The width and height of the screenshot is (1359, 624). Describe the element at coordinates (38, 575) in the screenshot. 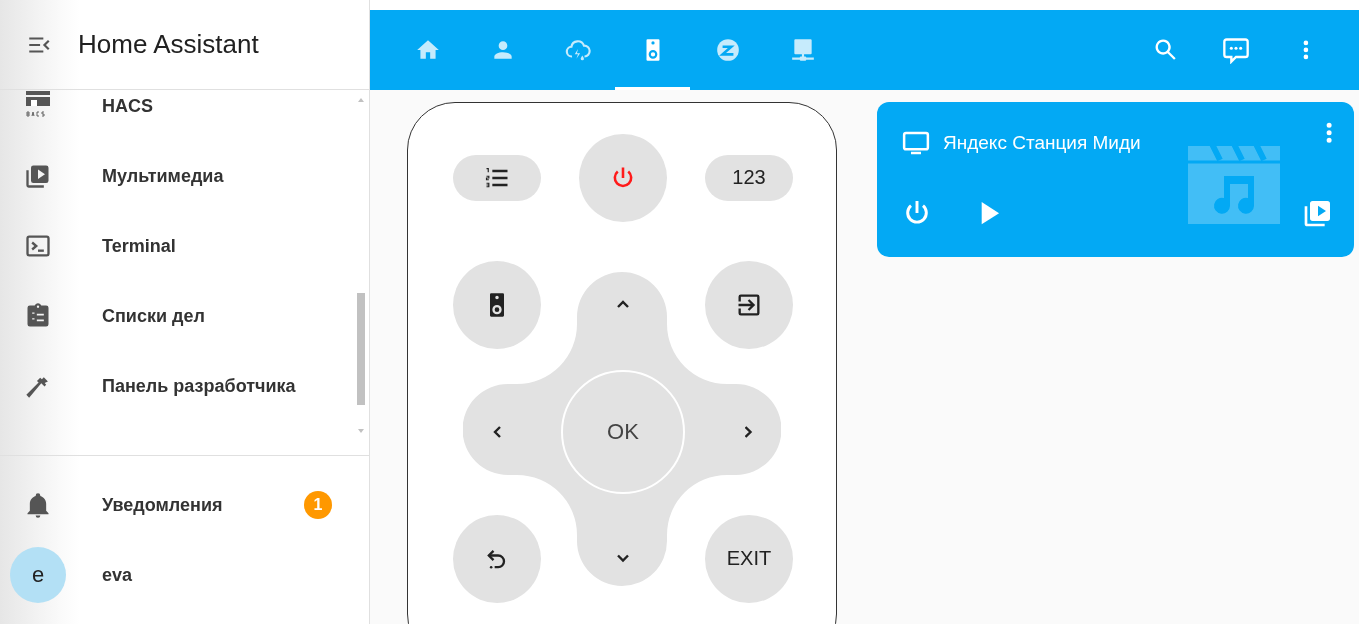

I see `user-avatar: e` at that location.